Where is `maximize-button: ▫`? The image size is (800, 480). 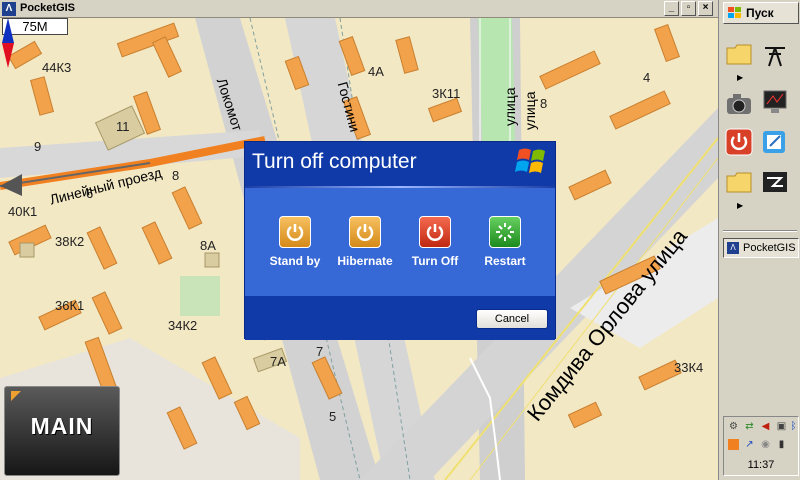 maximize-button: ▫ is located at coordinates (688, 8).